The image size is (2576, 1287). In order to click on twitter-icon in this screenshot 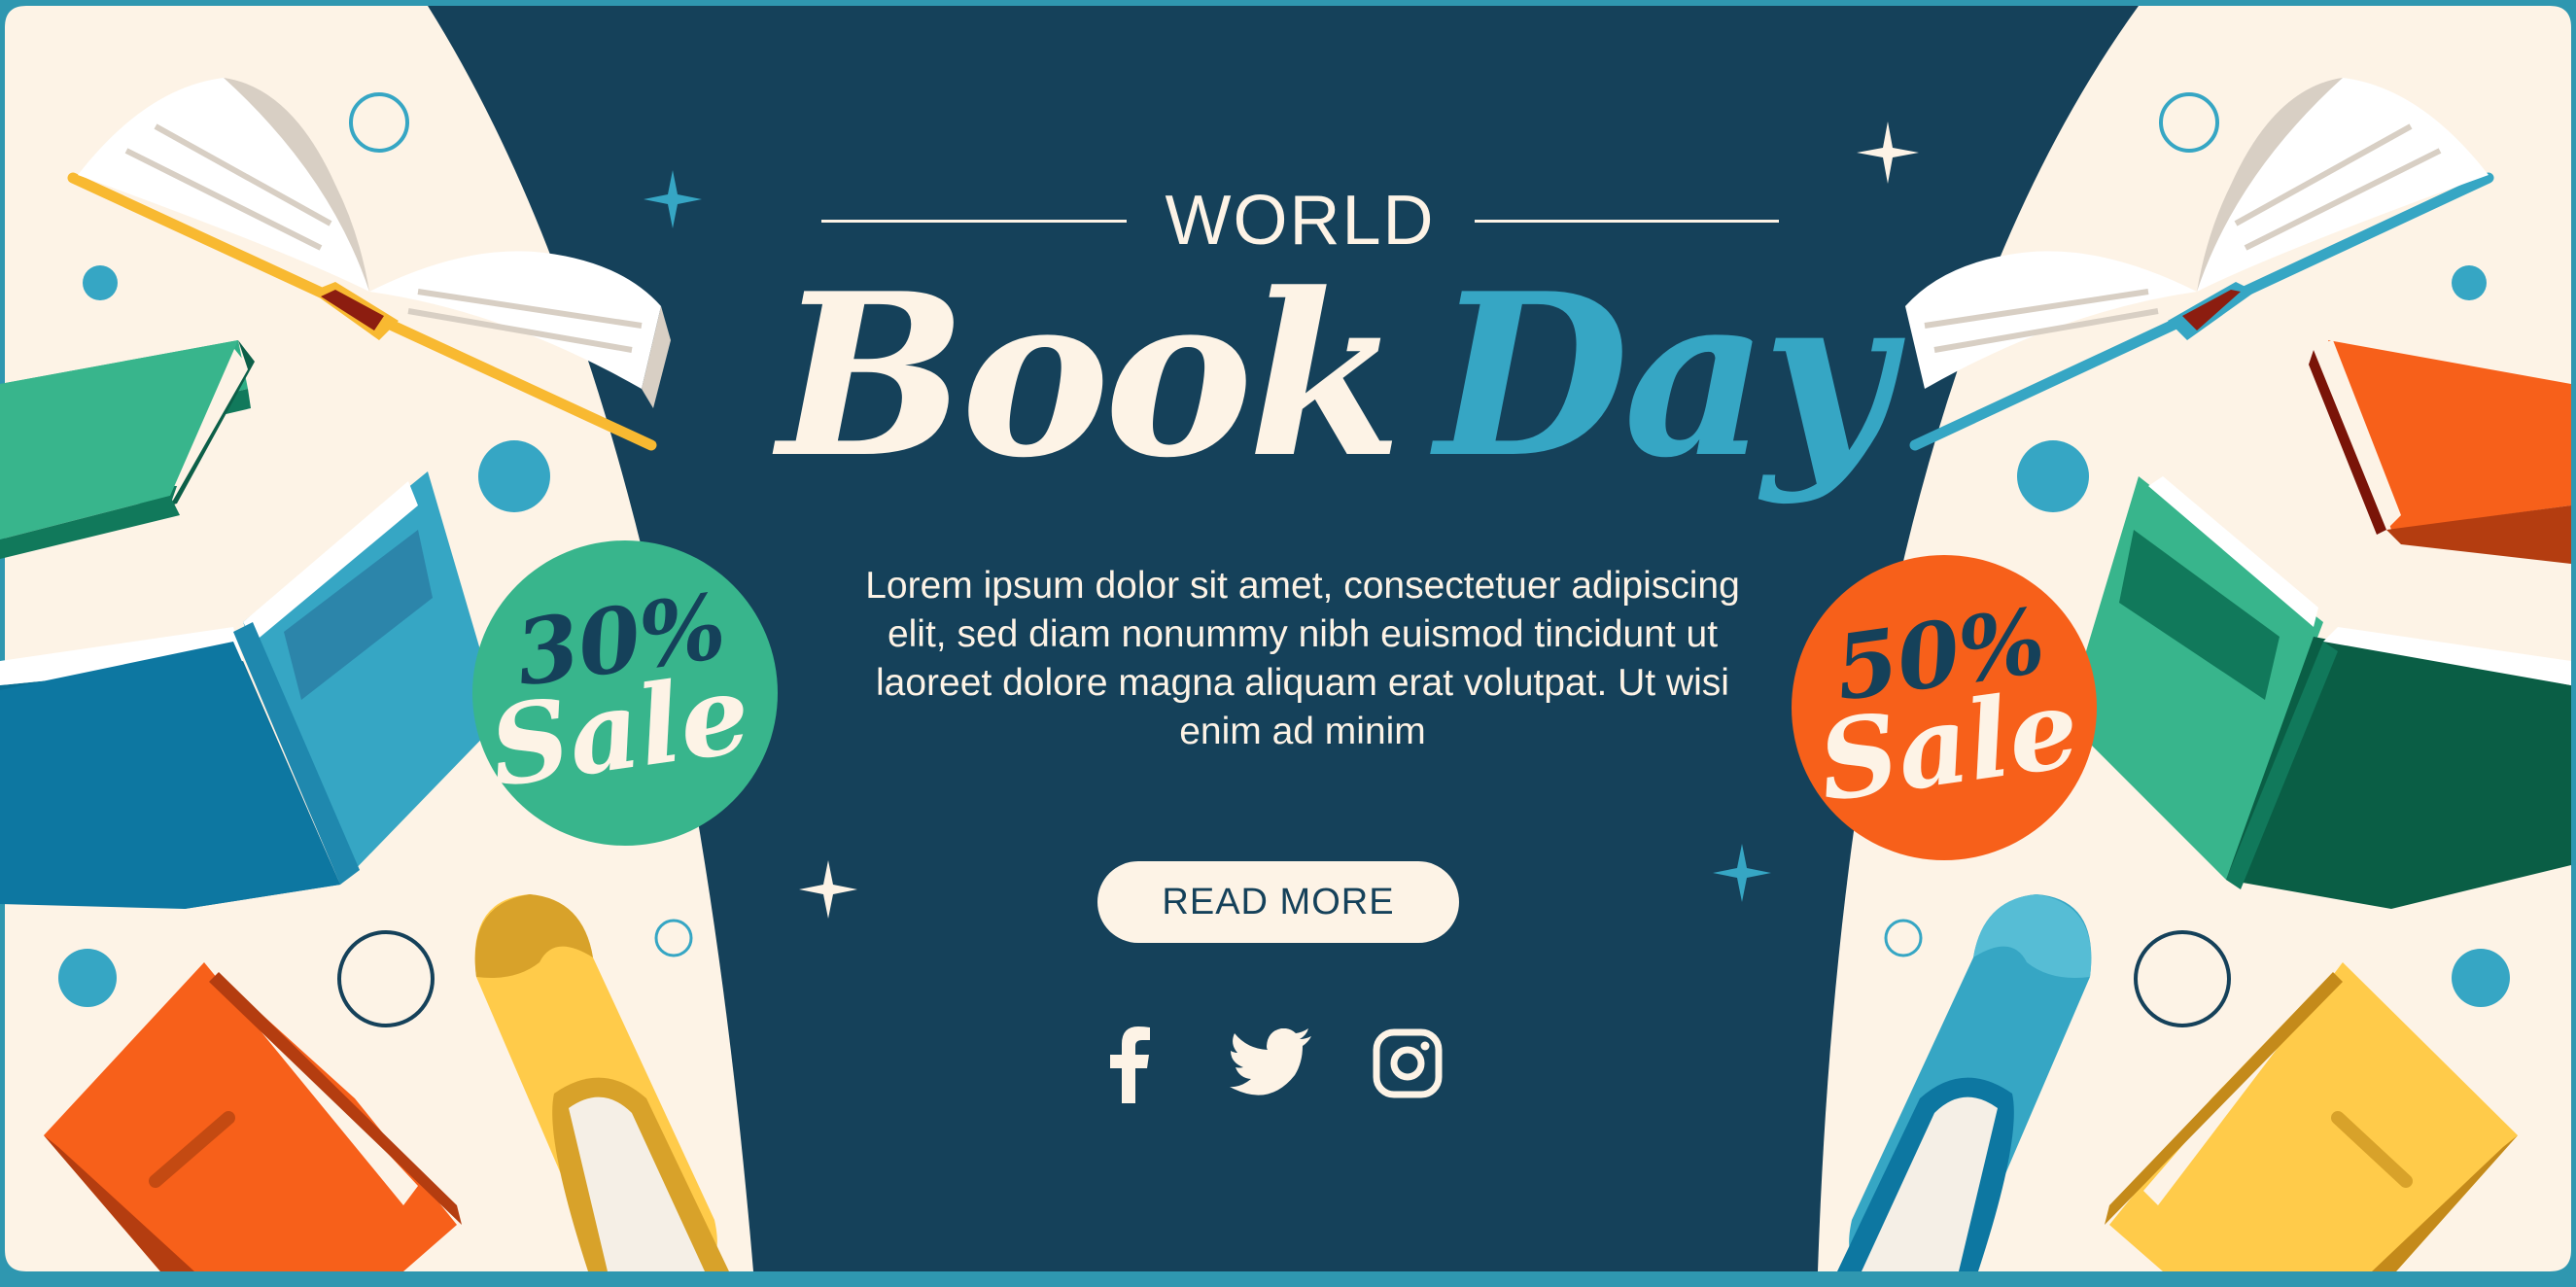, I will do `click(1271, 1062)`.